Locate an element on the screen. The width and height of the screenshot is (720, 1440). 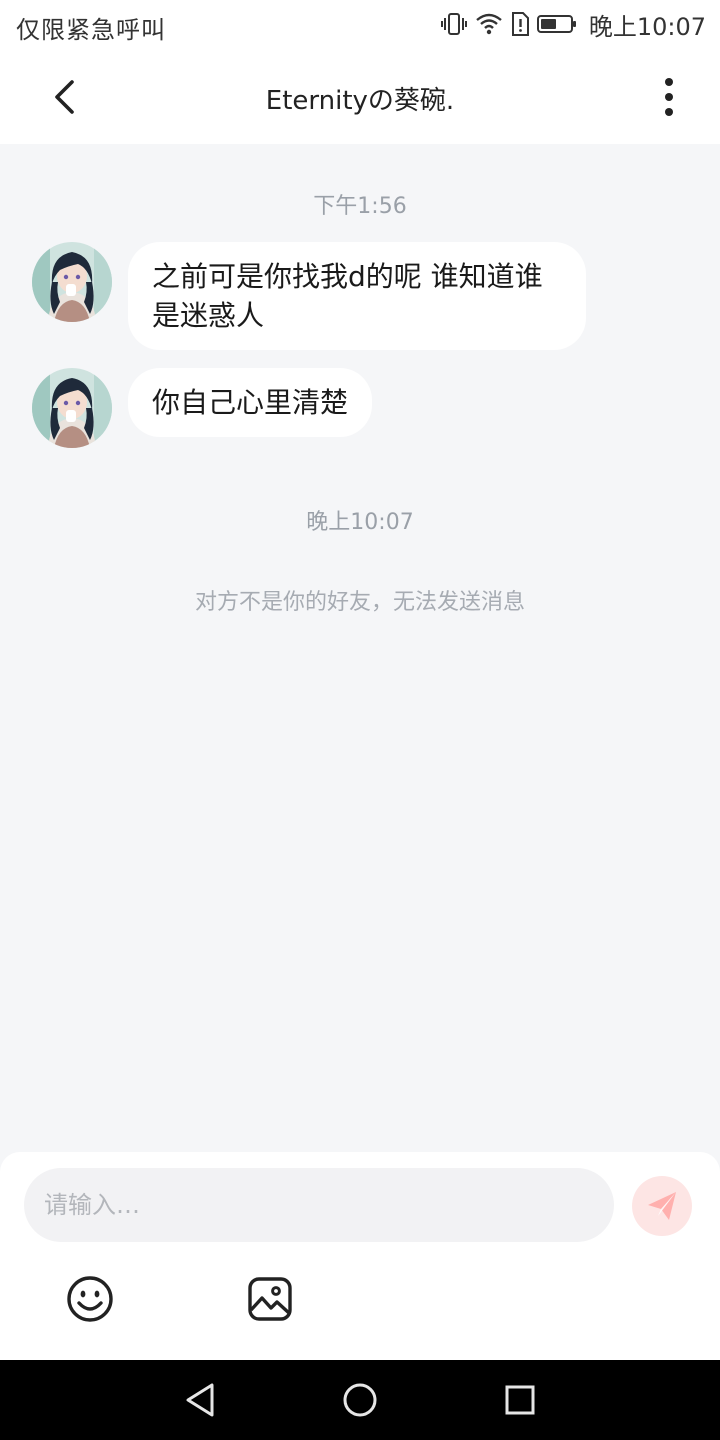
status-bar: 仅限紧急呼叫 晚上10:07 is located at coordinates (360, 25).